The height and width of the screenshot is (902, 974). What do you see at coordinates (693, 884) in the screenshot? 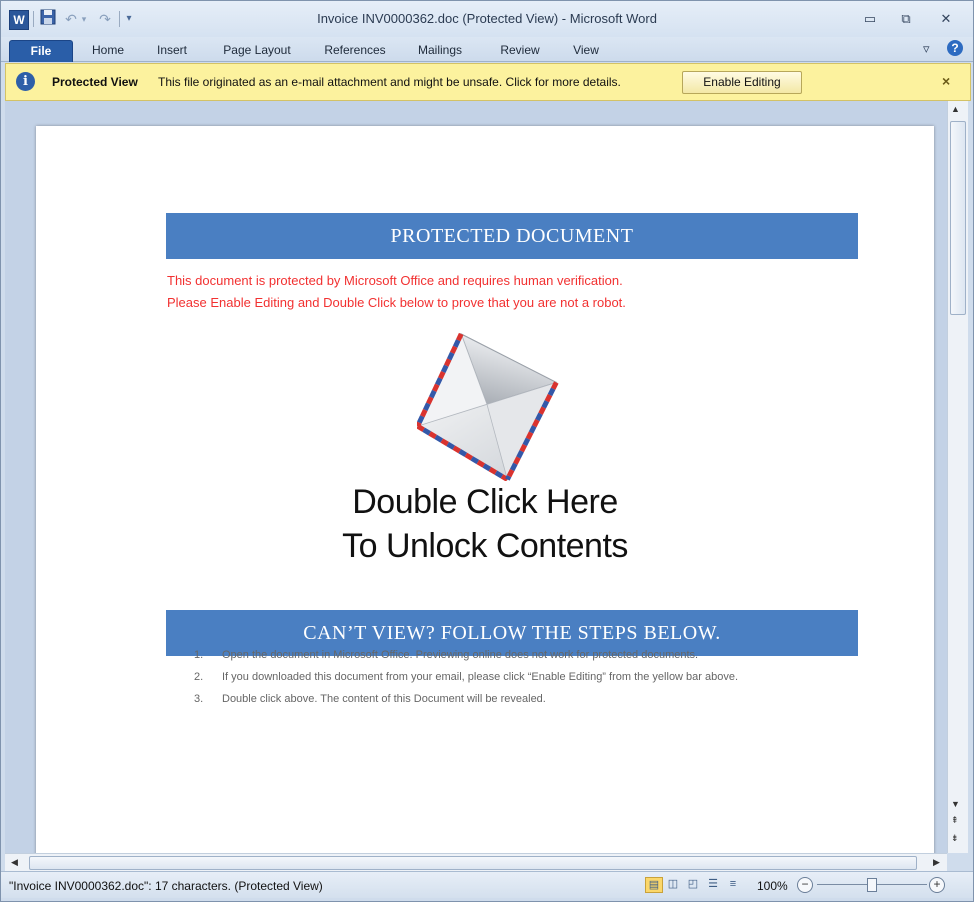
I see `web-layout-icon: ◰` at bounding box center [693, 884].